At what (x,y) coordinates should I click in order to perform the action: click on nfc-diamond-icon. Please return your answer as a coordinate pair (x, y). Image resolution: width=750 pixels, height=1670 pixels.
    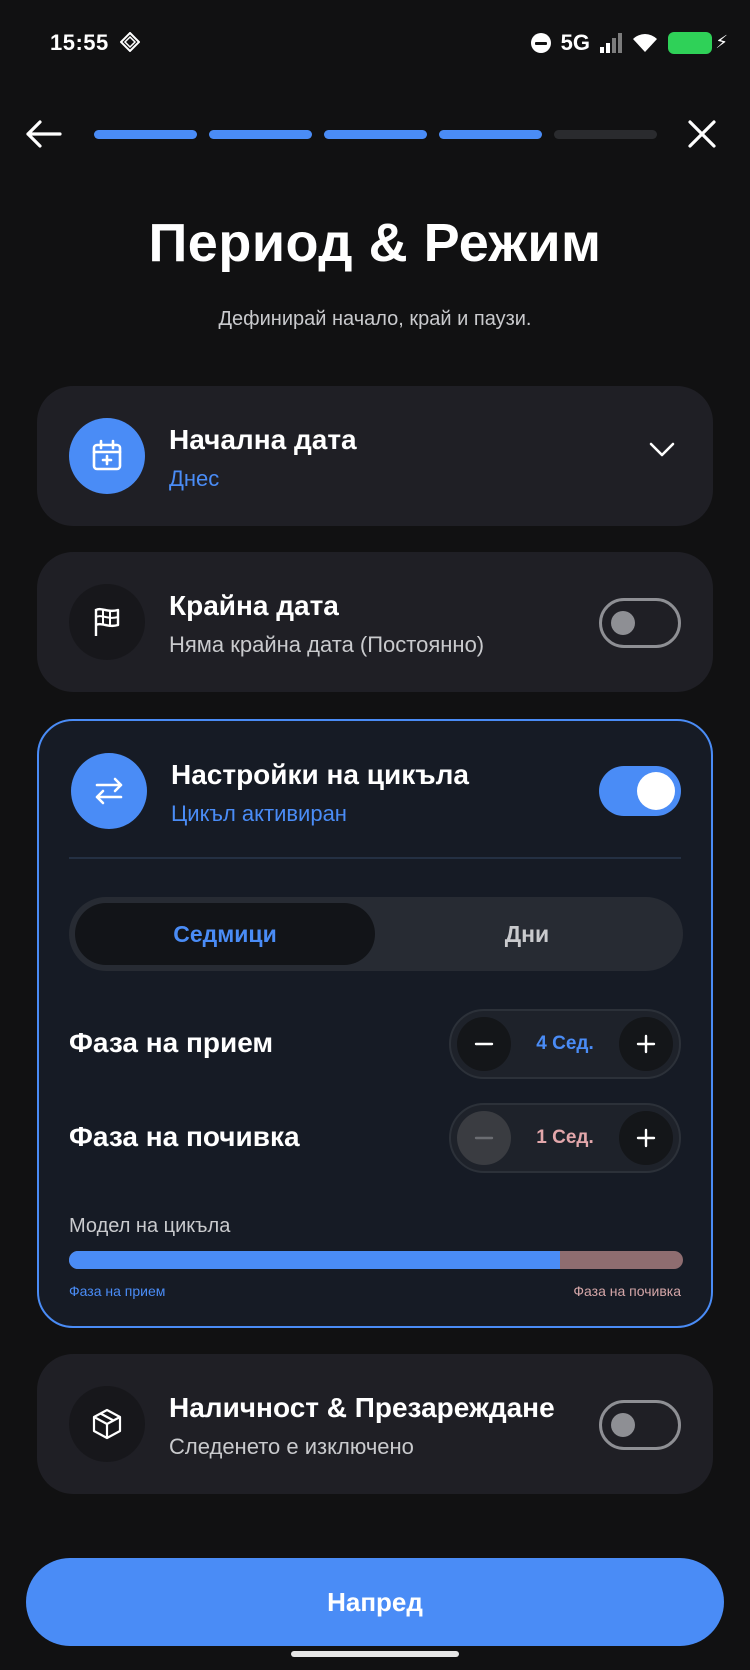
    Looking at the image, I should click on (130, 42).